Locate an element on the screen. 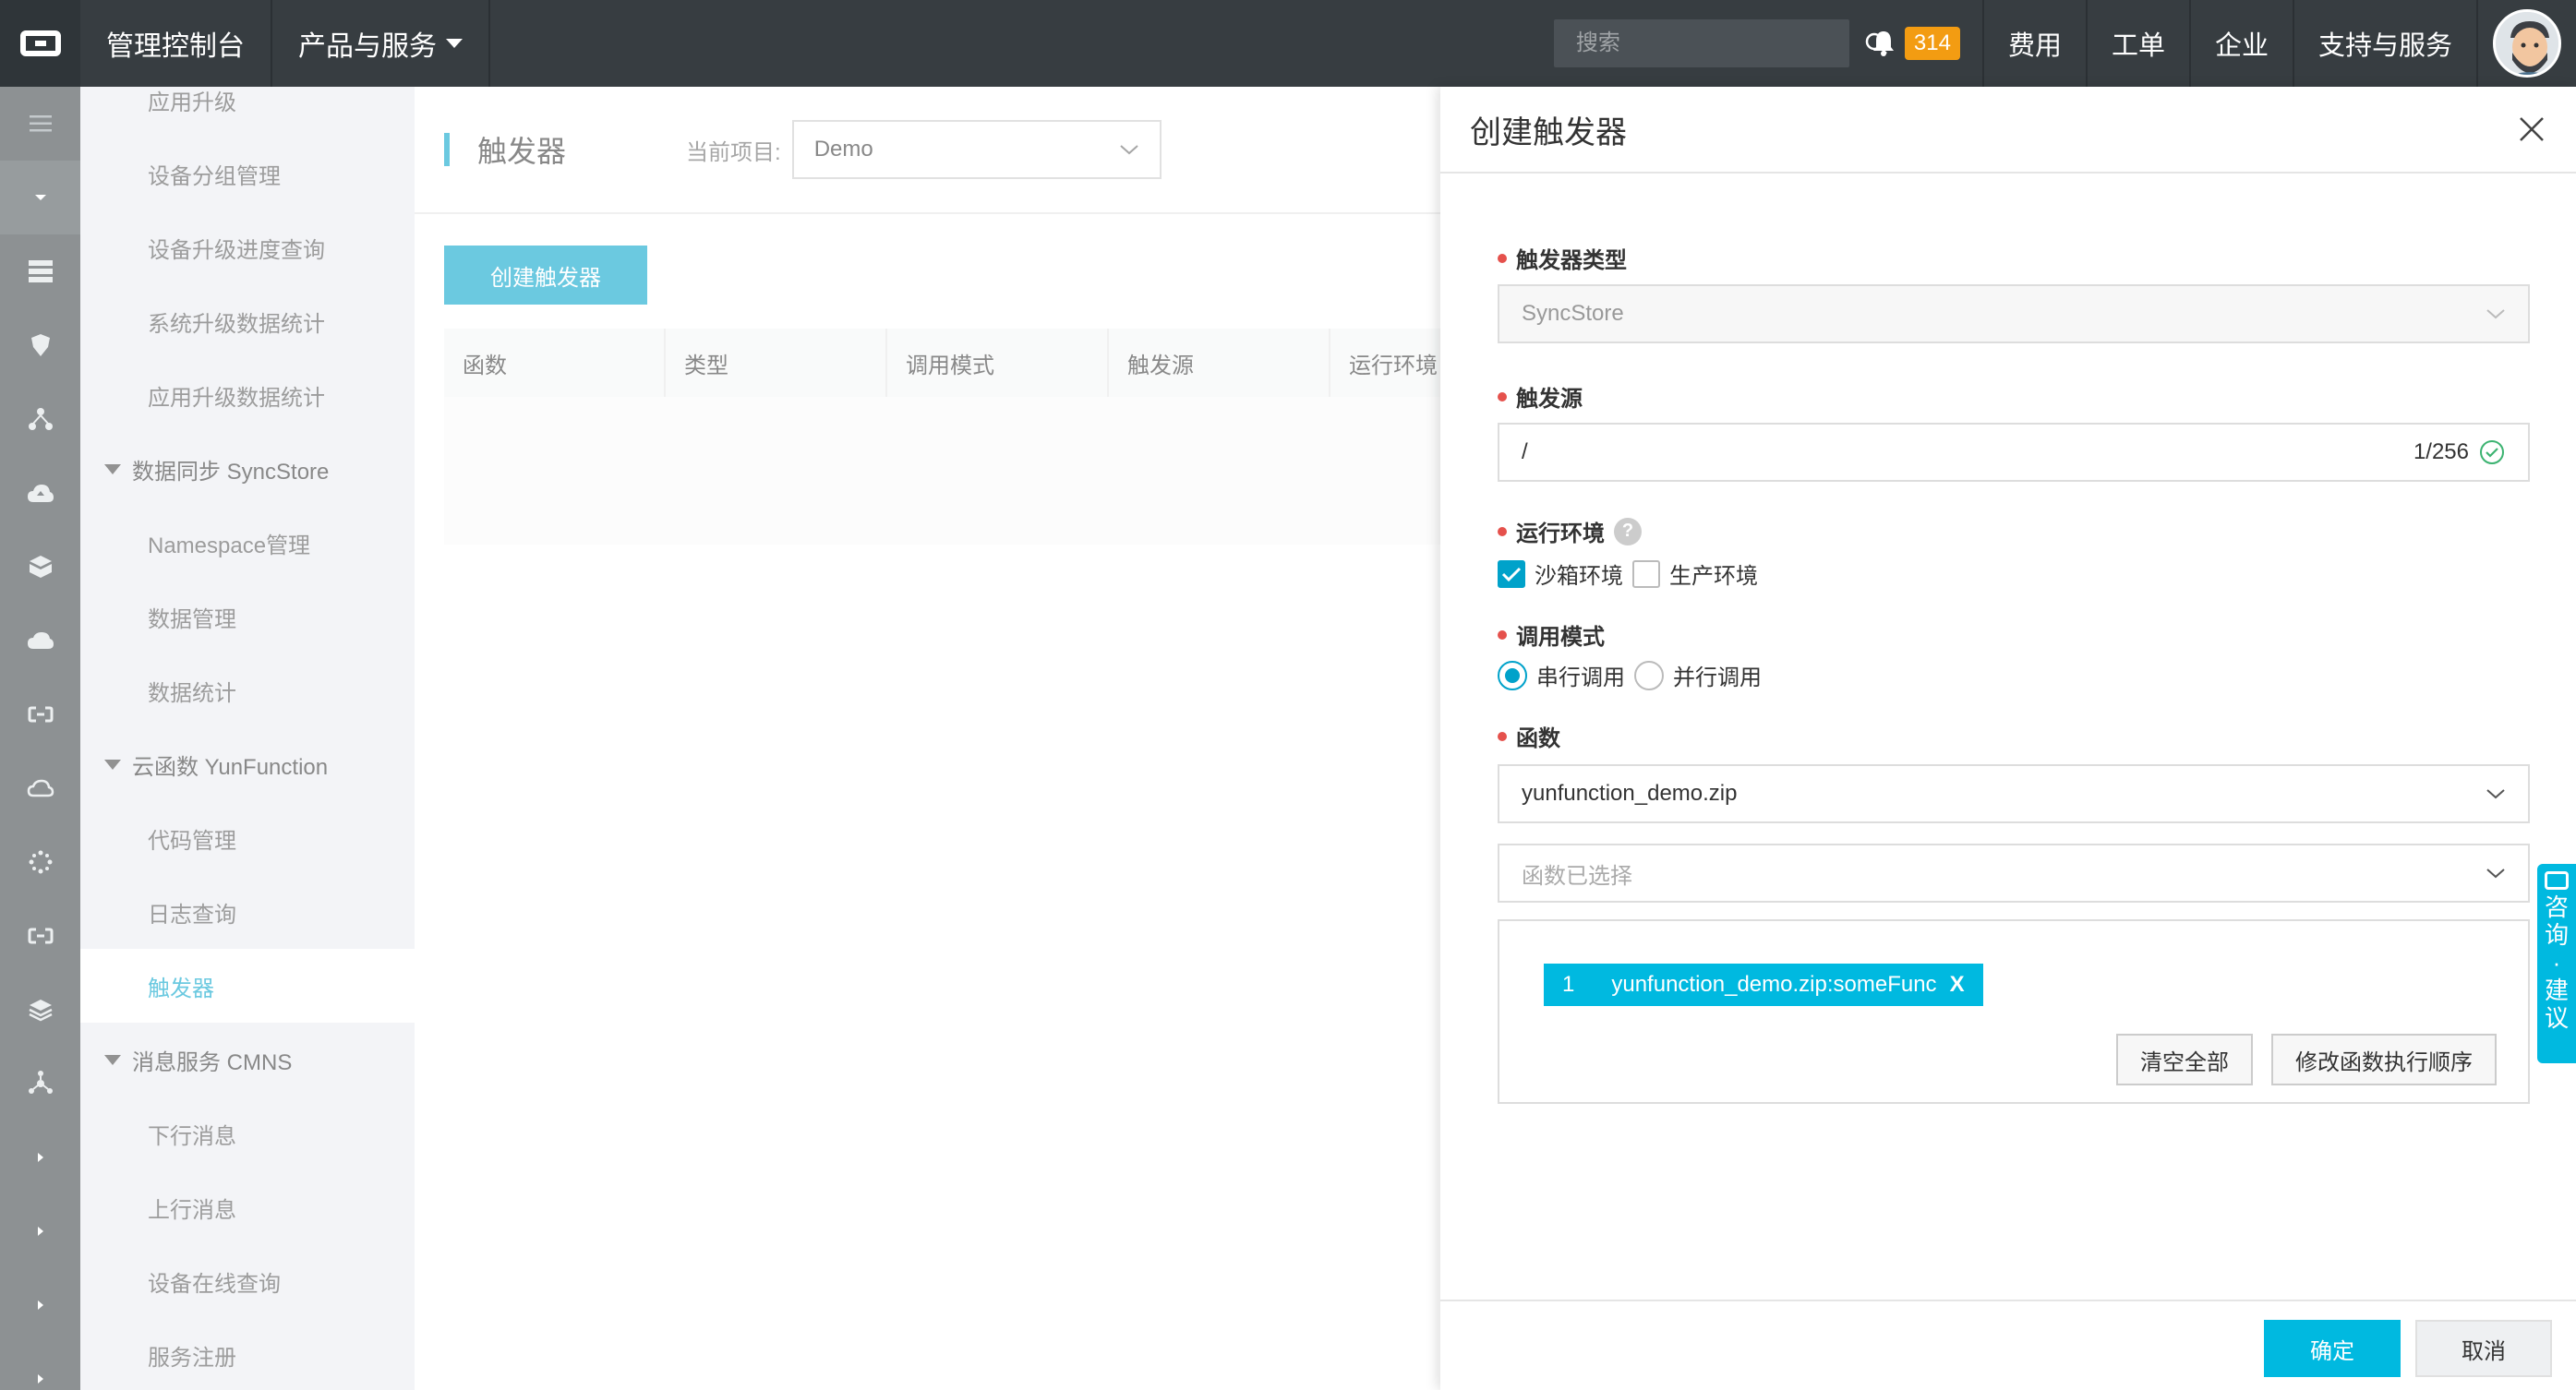  parallel-label: 并行调用 is located at coordinates (1717, 677).